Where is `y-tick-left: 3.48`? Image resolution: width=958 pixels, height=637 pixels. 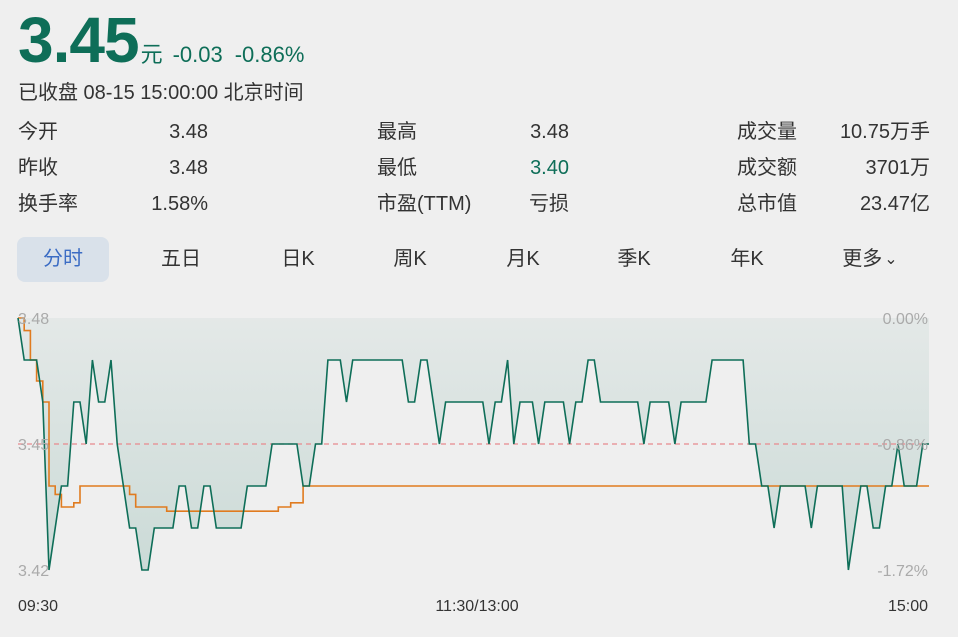
y-tick-left: 3.48 is located at coordinates (33, 319).